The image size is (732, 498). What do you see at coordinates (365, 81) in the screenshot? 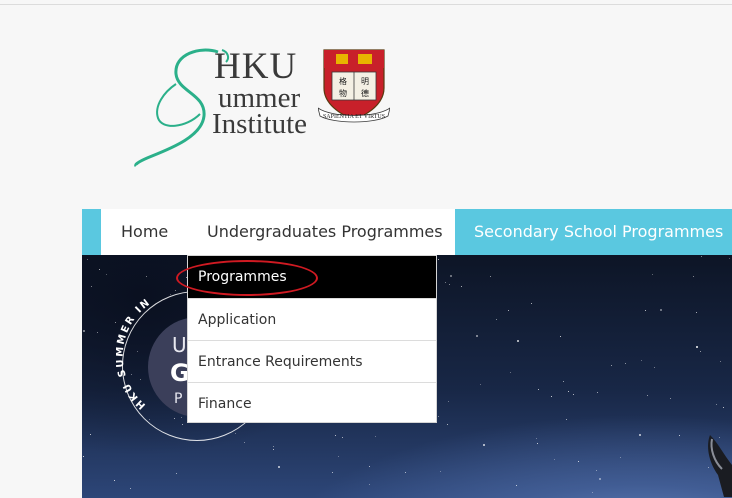
I see `svg-text: 明` at bounding box center [365, 81].